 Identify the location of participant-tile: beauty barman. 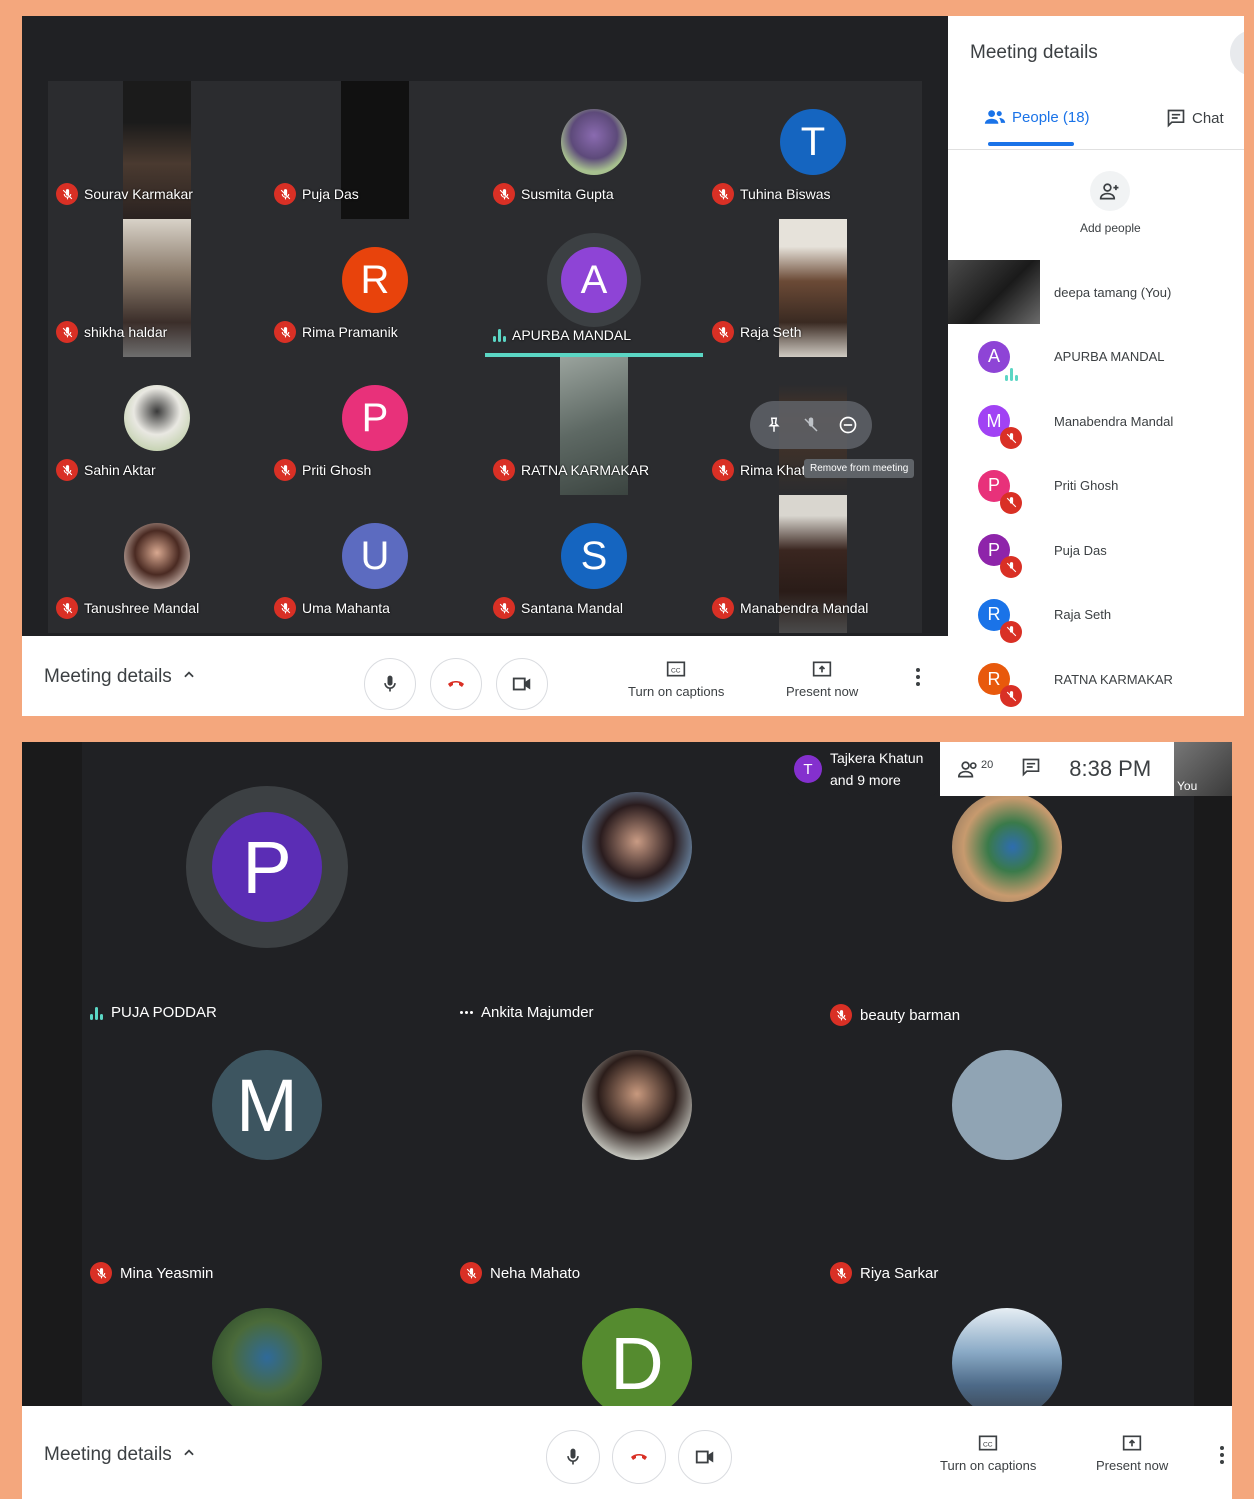
(1007, 915).